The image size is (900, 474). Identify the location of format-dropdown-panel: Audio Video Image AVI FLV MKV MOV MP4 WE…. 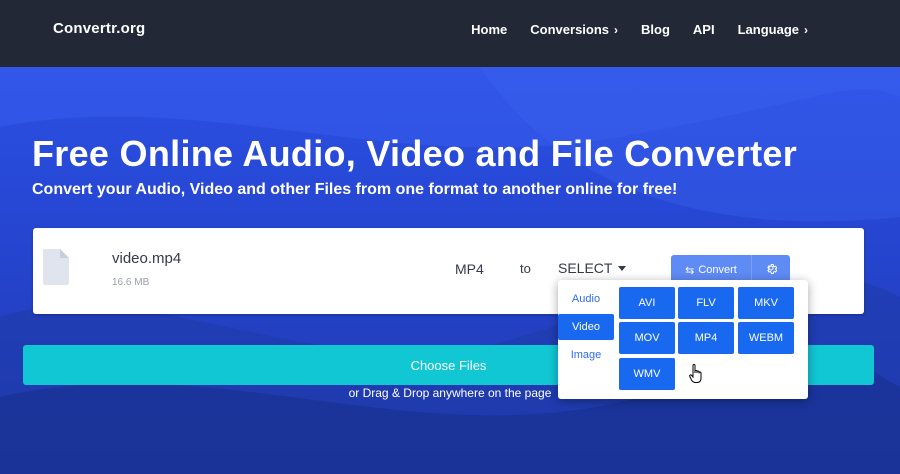
(683, 339).